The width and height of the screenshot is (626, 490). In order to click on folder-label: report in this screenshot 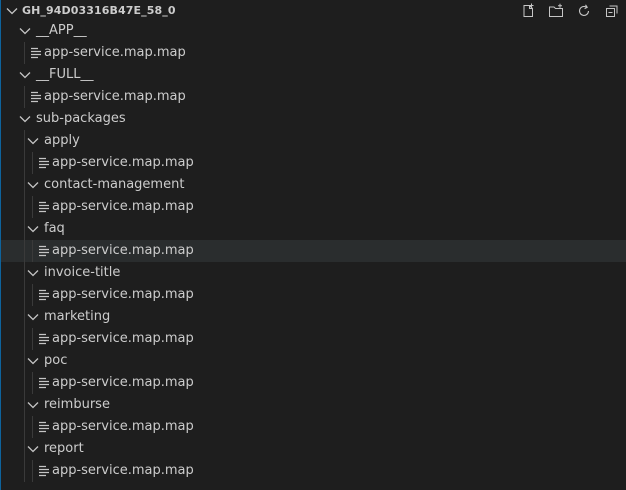, I will do `click(64, 448)`.